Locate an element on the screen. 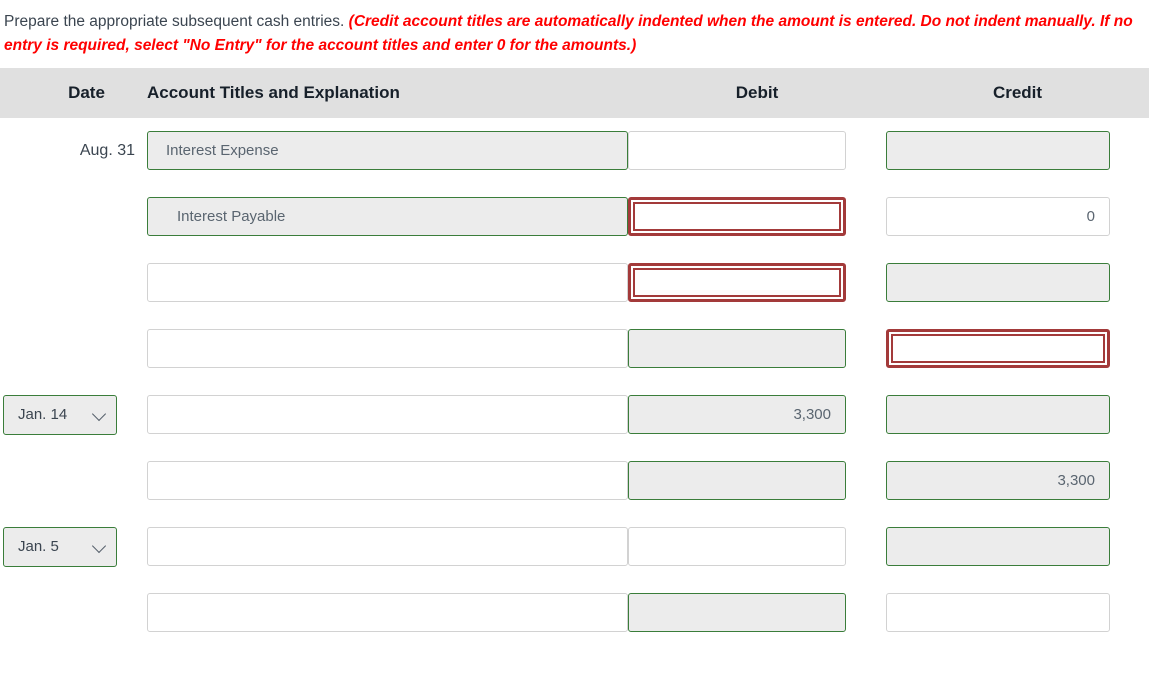 Image resolution: width=1149 pixels, height=675 pixels. date-select: Jan. 14 is located at coordinates (60, 414).